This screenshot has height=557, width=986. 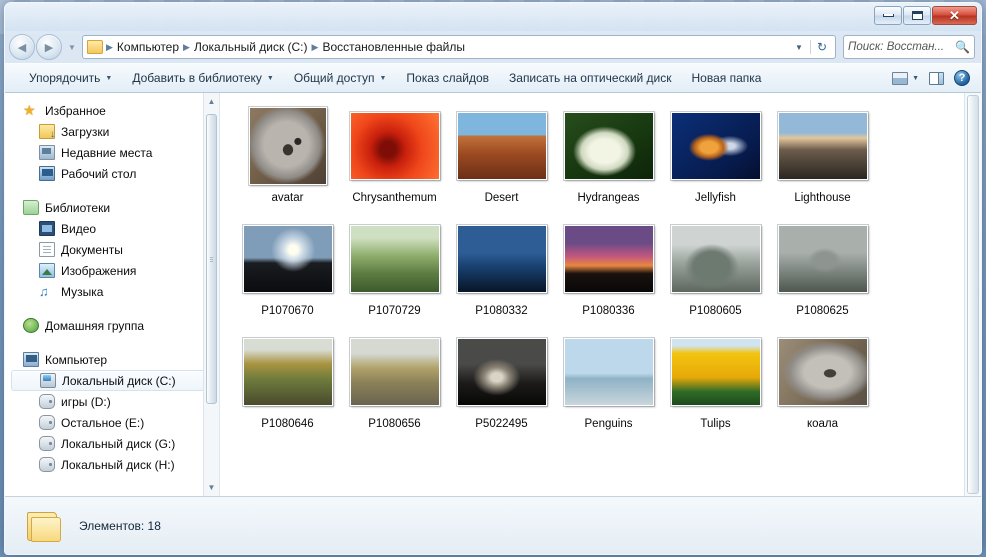 I want to click on sidebar-label: Остальное (E:), so click(x=103, y=422).